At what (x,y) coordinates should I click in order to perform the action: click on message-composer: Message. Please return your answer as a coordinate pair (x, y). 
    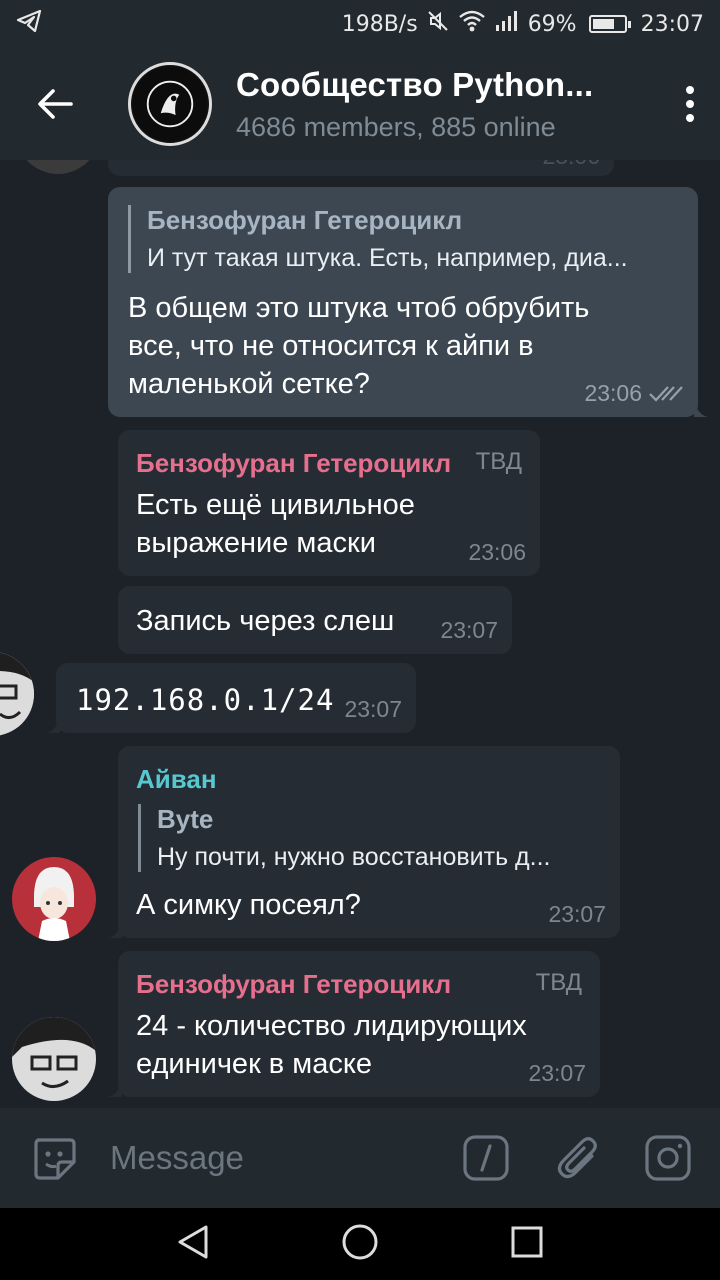
    Looking at the image, I should click on (360, 1158).